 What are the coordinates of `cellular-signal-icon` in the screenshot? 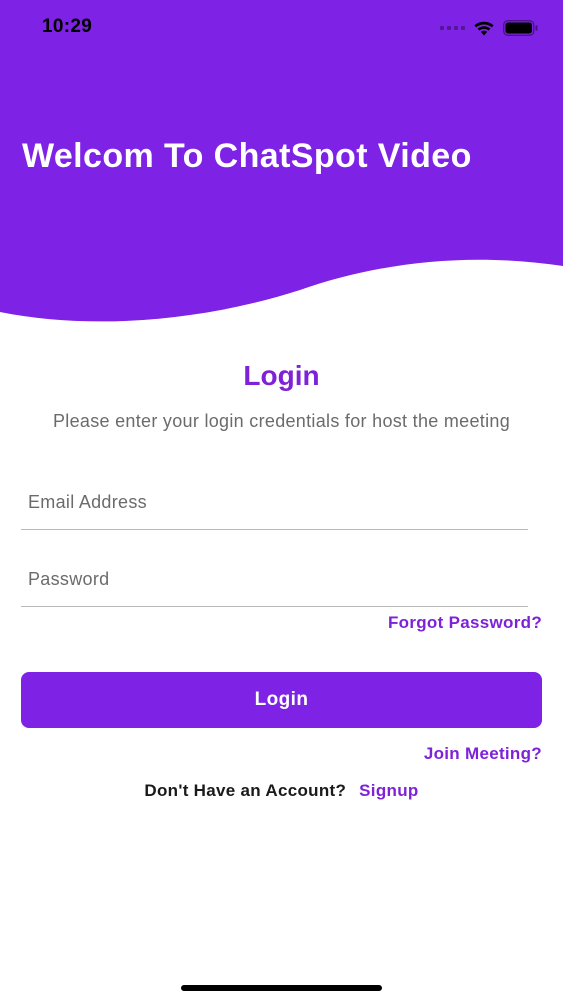 It's located at (452, 28).